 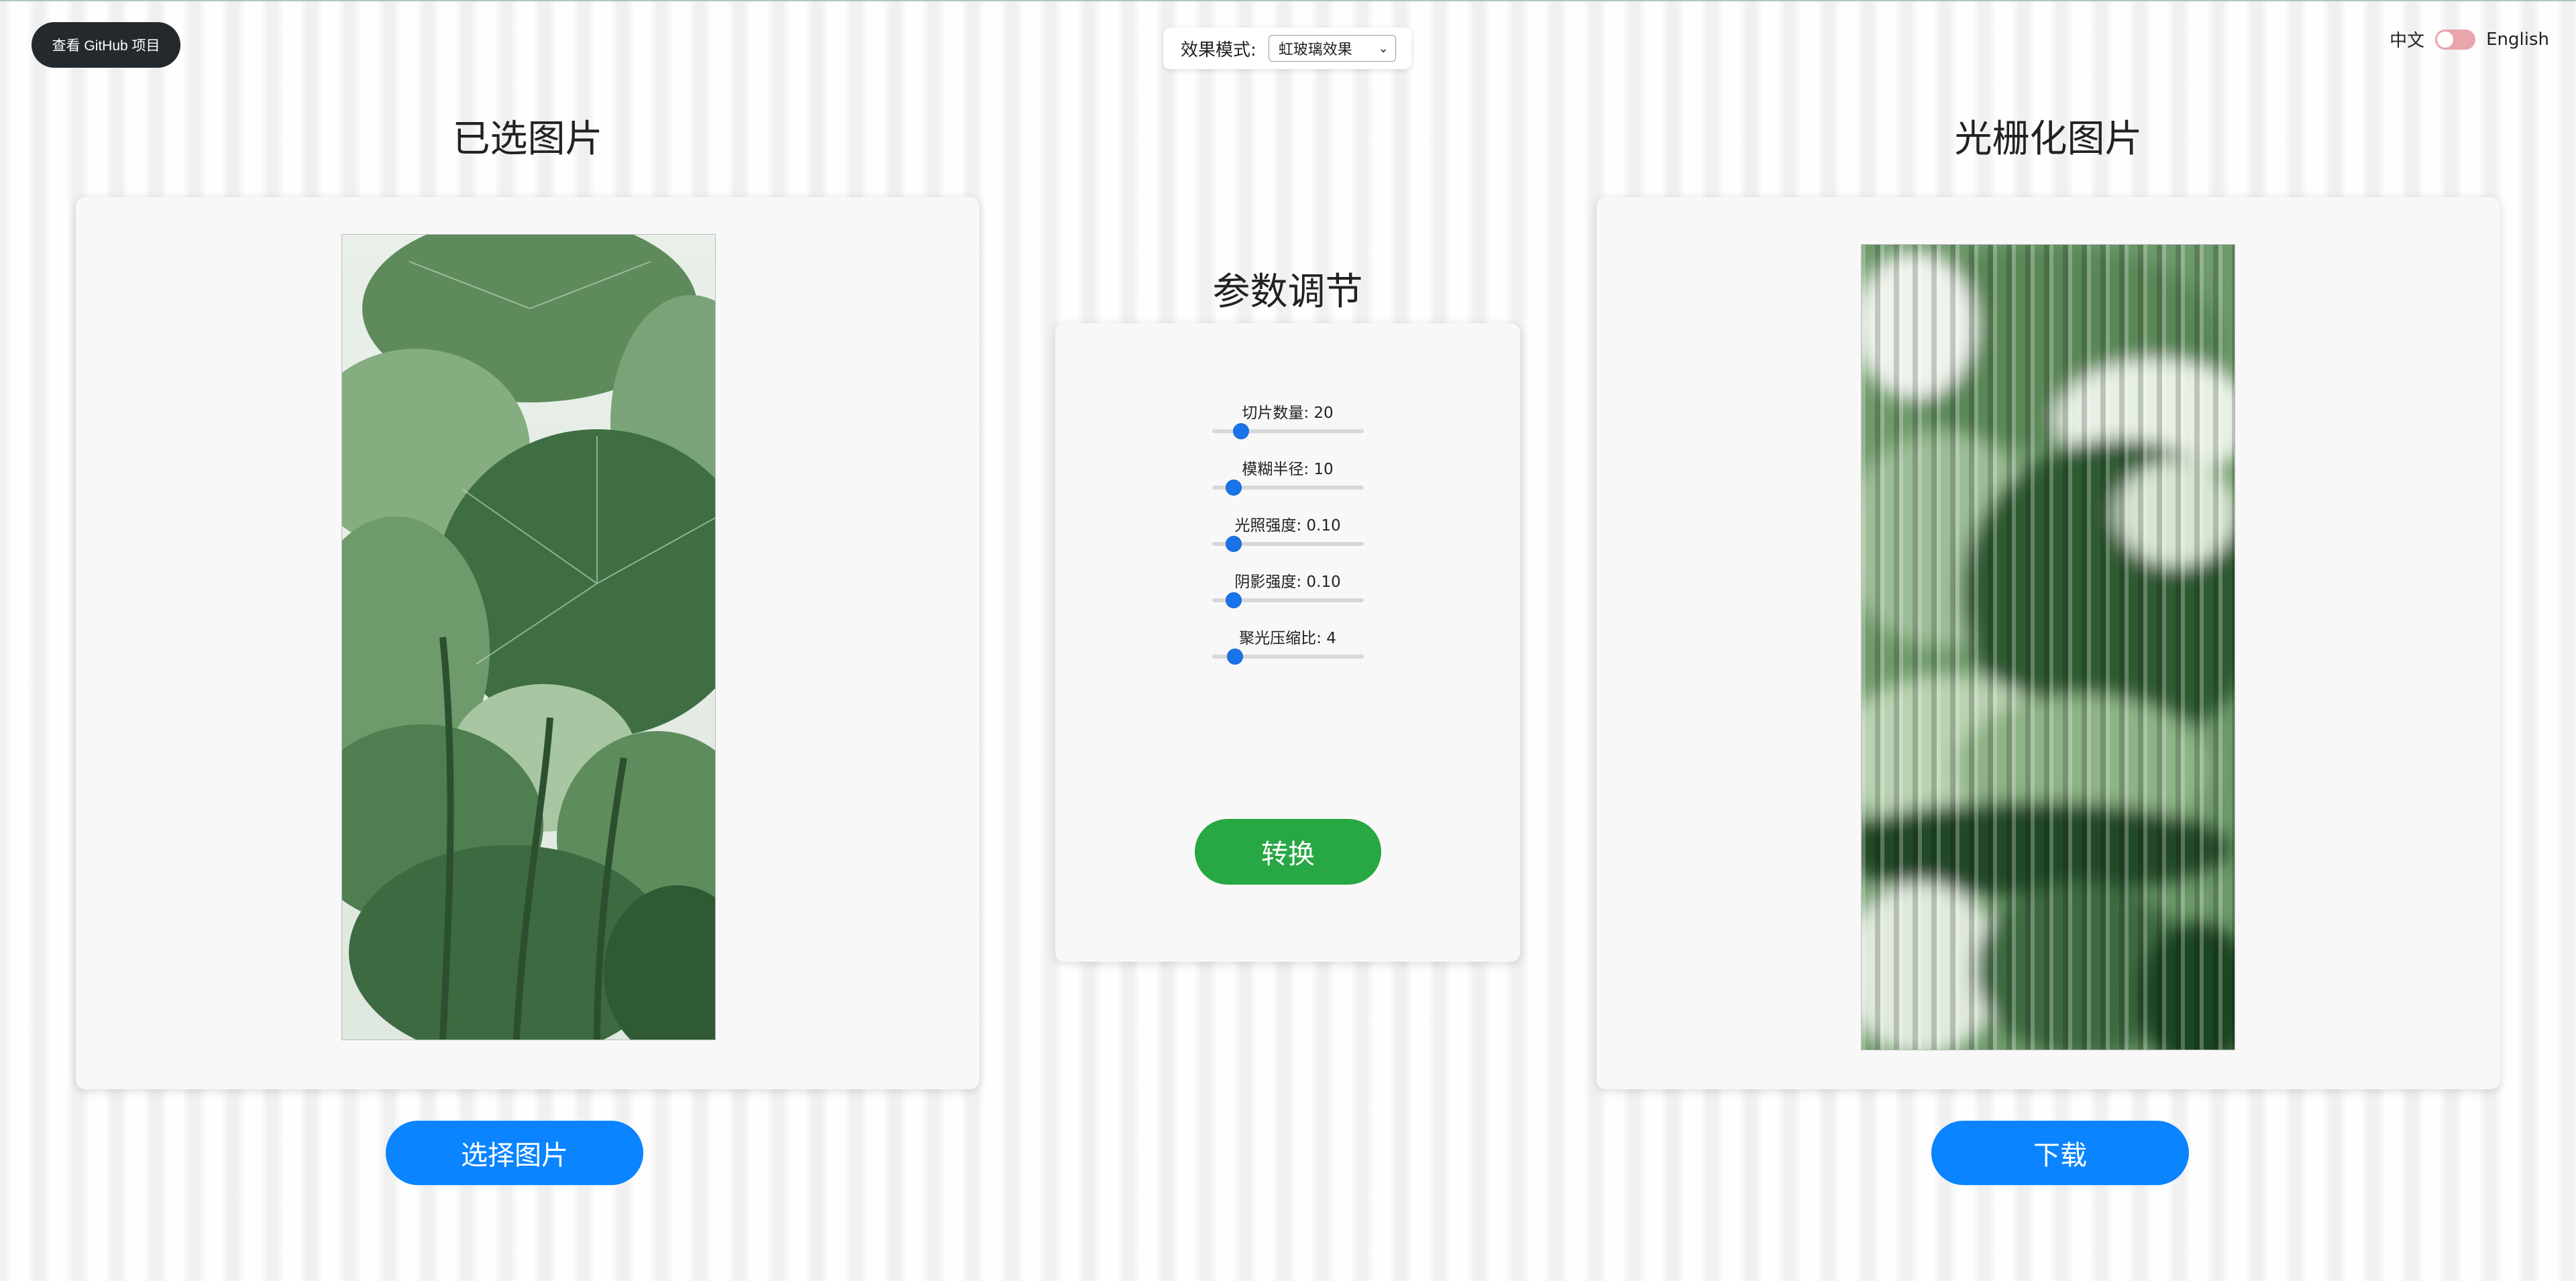 I want to click on slider-label: 阴影强度: 0.10, so click(x=1287, y=582).